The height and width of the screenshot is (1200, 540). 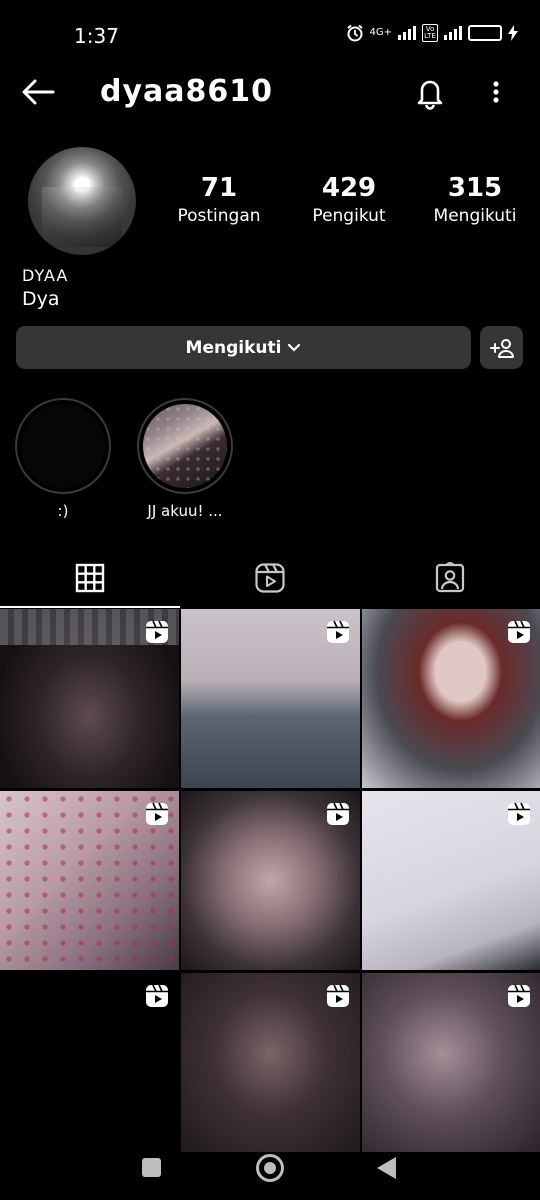 I want to click on stat-count: 71, so click(x=219, y=188).